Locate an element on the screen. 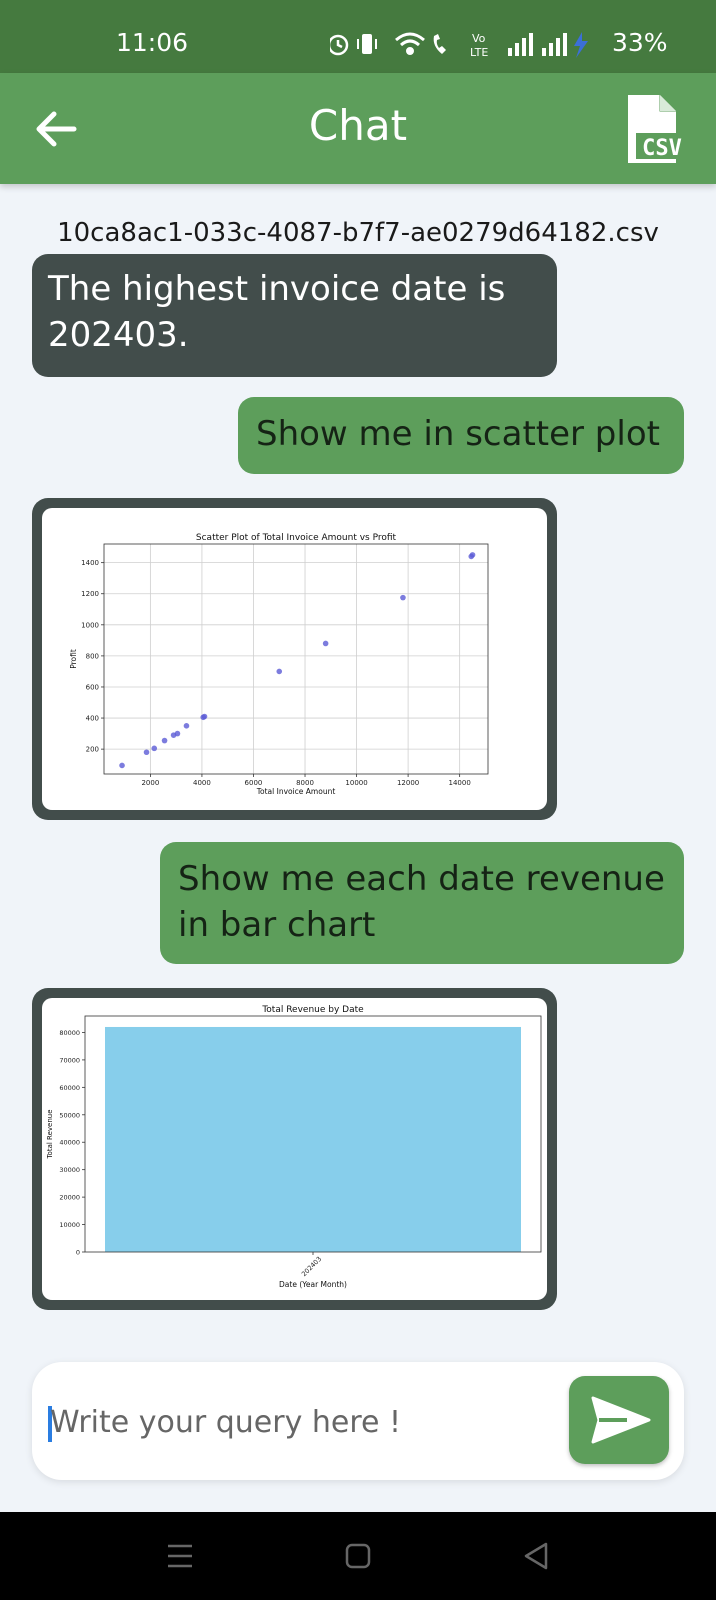  volte-icon: VoLTE is located at coordinates (479, 45).